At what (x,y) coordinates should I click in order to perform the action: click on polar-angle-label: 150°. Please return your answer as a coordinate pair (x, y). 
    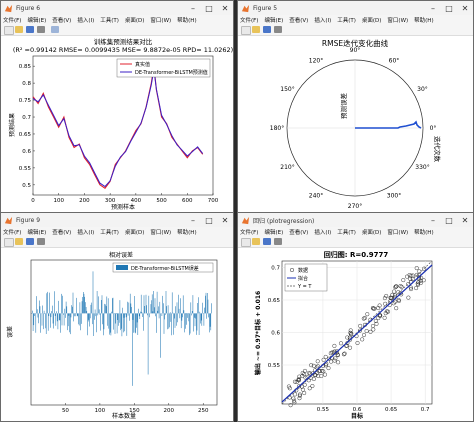
    Looking at the image, I should click on (287, 89).